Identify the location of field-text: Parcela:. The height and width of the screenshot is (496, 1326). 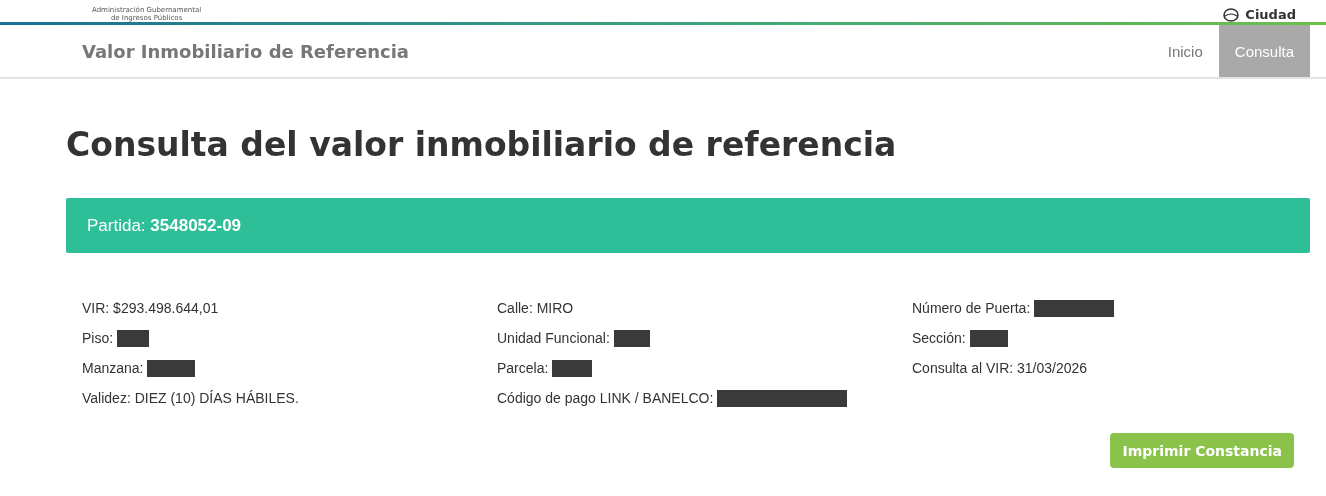
(523, 368).